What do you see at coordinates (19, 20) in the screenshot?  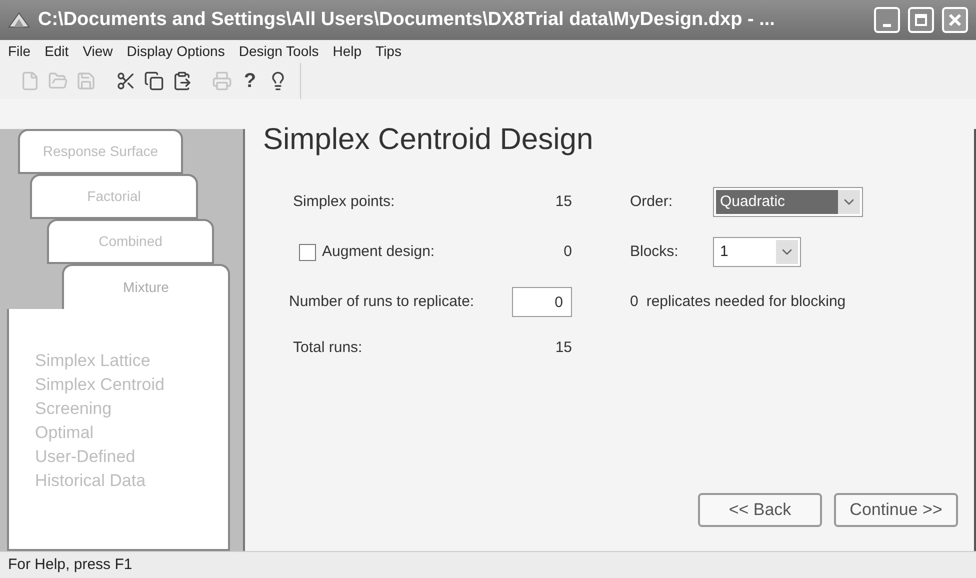 I see `app-logo-icon` at bounding box center [19, 20].